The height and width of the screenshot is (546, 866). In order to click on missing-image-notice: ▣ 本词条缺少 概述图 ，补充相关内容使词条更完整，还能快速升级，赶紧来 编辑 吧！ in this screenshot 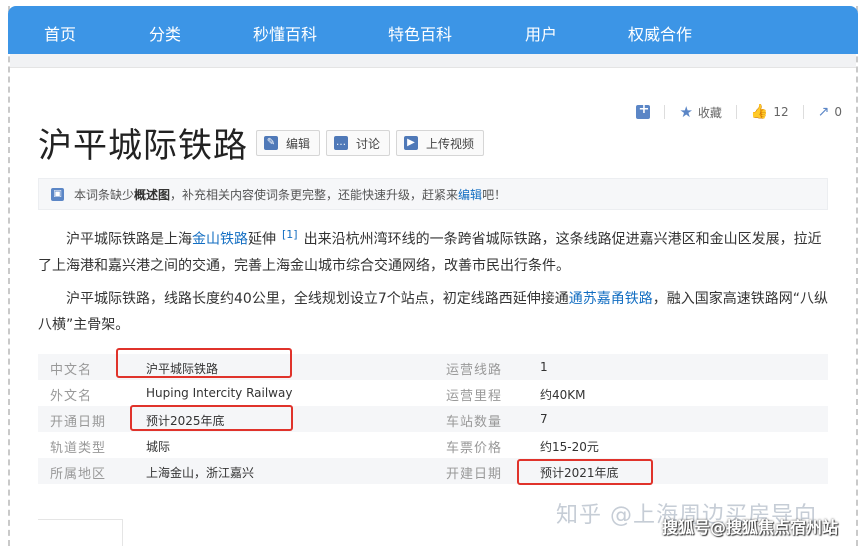, I will do `click(433, 194)`.